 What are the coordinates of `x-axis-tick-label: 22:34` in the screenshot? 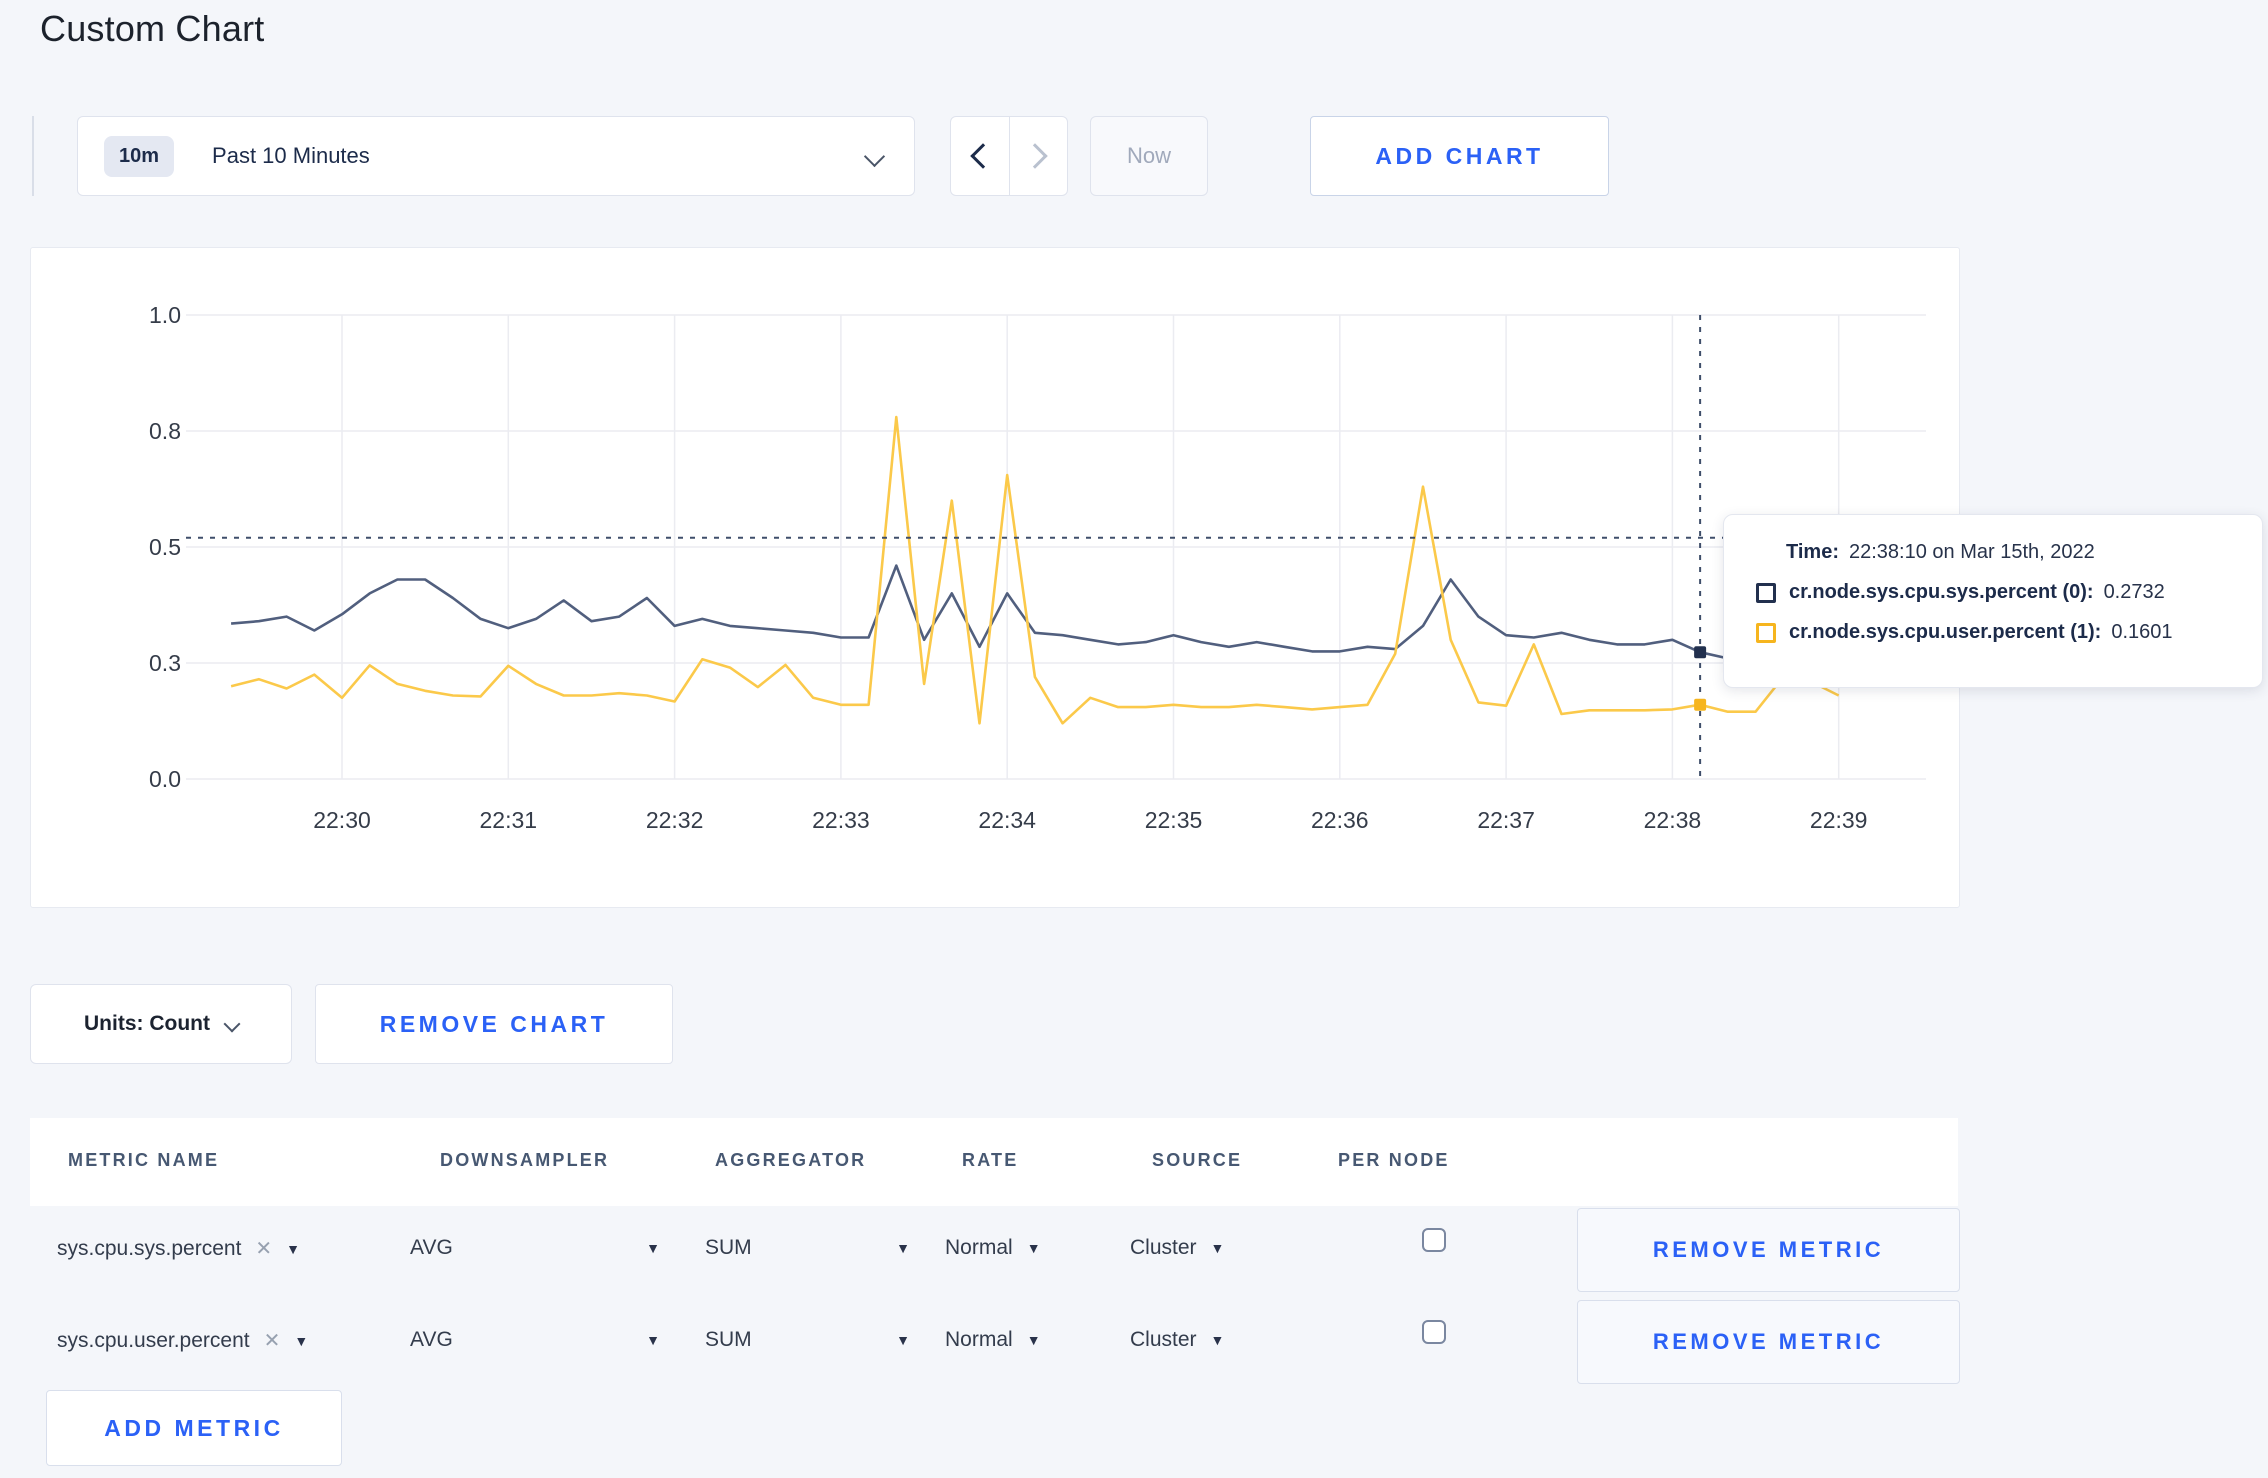 It's located at (1007, 820).